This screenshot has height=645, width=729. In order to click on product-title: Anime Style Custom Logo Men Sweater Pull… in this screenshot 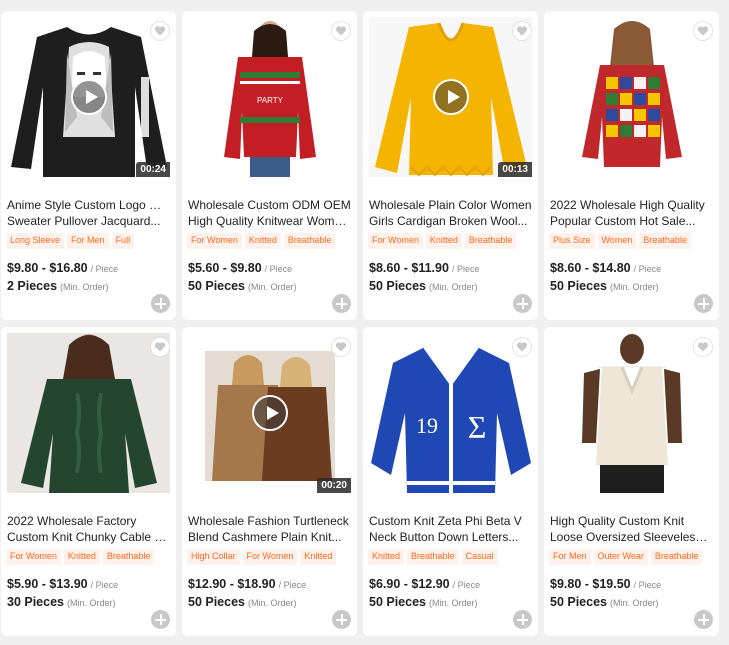, I will do `click(88, 213)`.